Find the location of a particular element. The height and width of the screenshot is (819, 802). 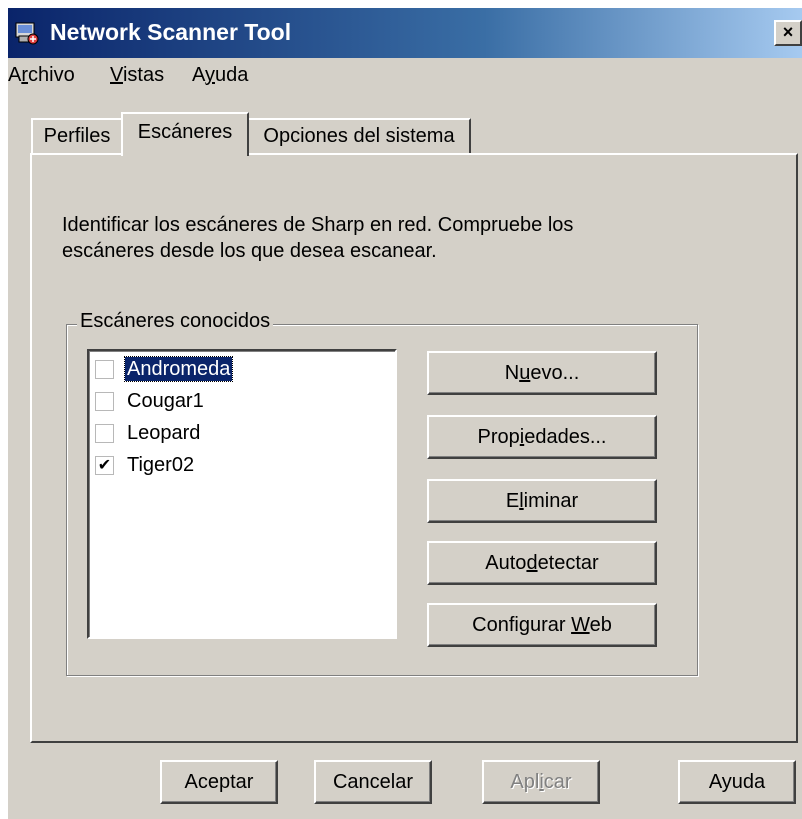

tab-escaneres-label: Escáneres is located at coordinates (185, 132).